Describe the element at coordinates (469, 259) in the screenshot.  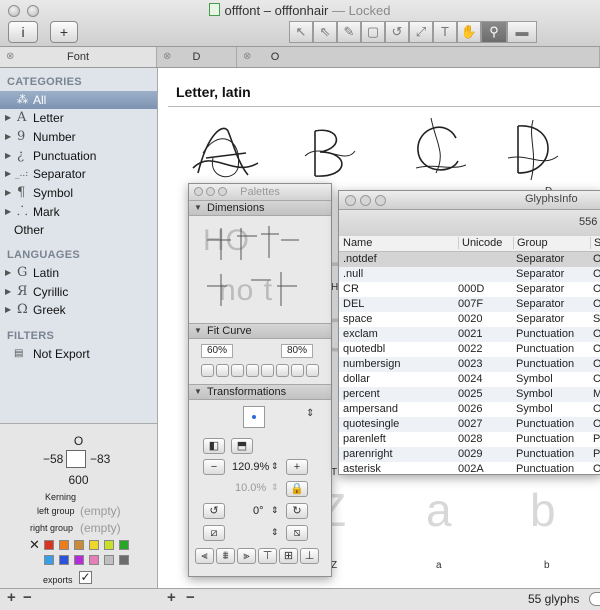
I see `table-row: .notdef Separator O` at that location.